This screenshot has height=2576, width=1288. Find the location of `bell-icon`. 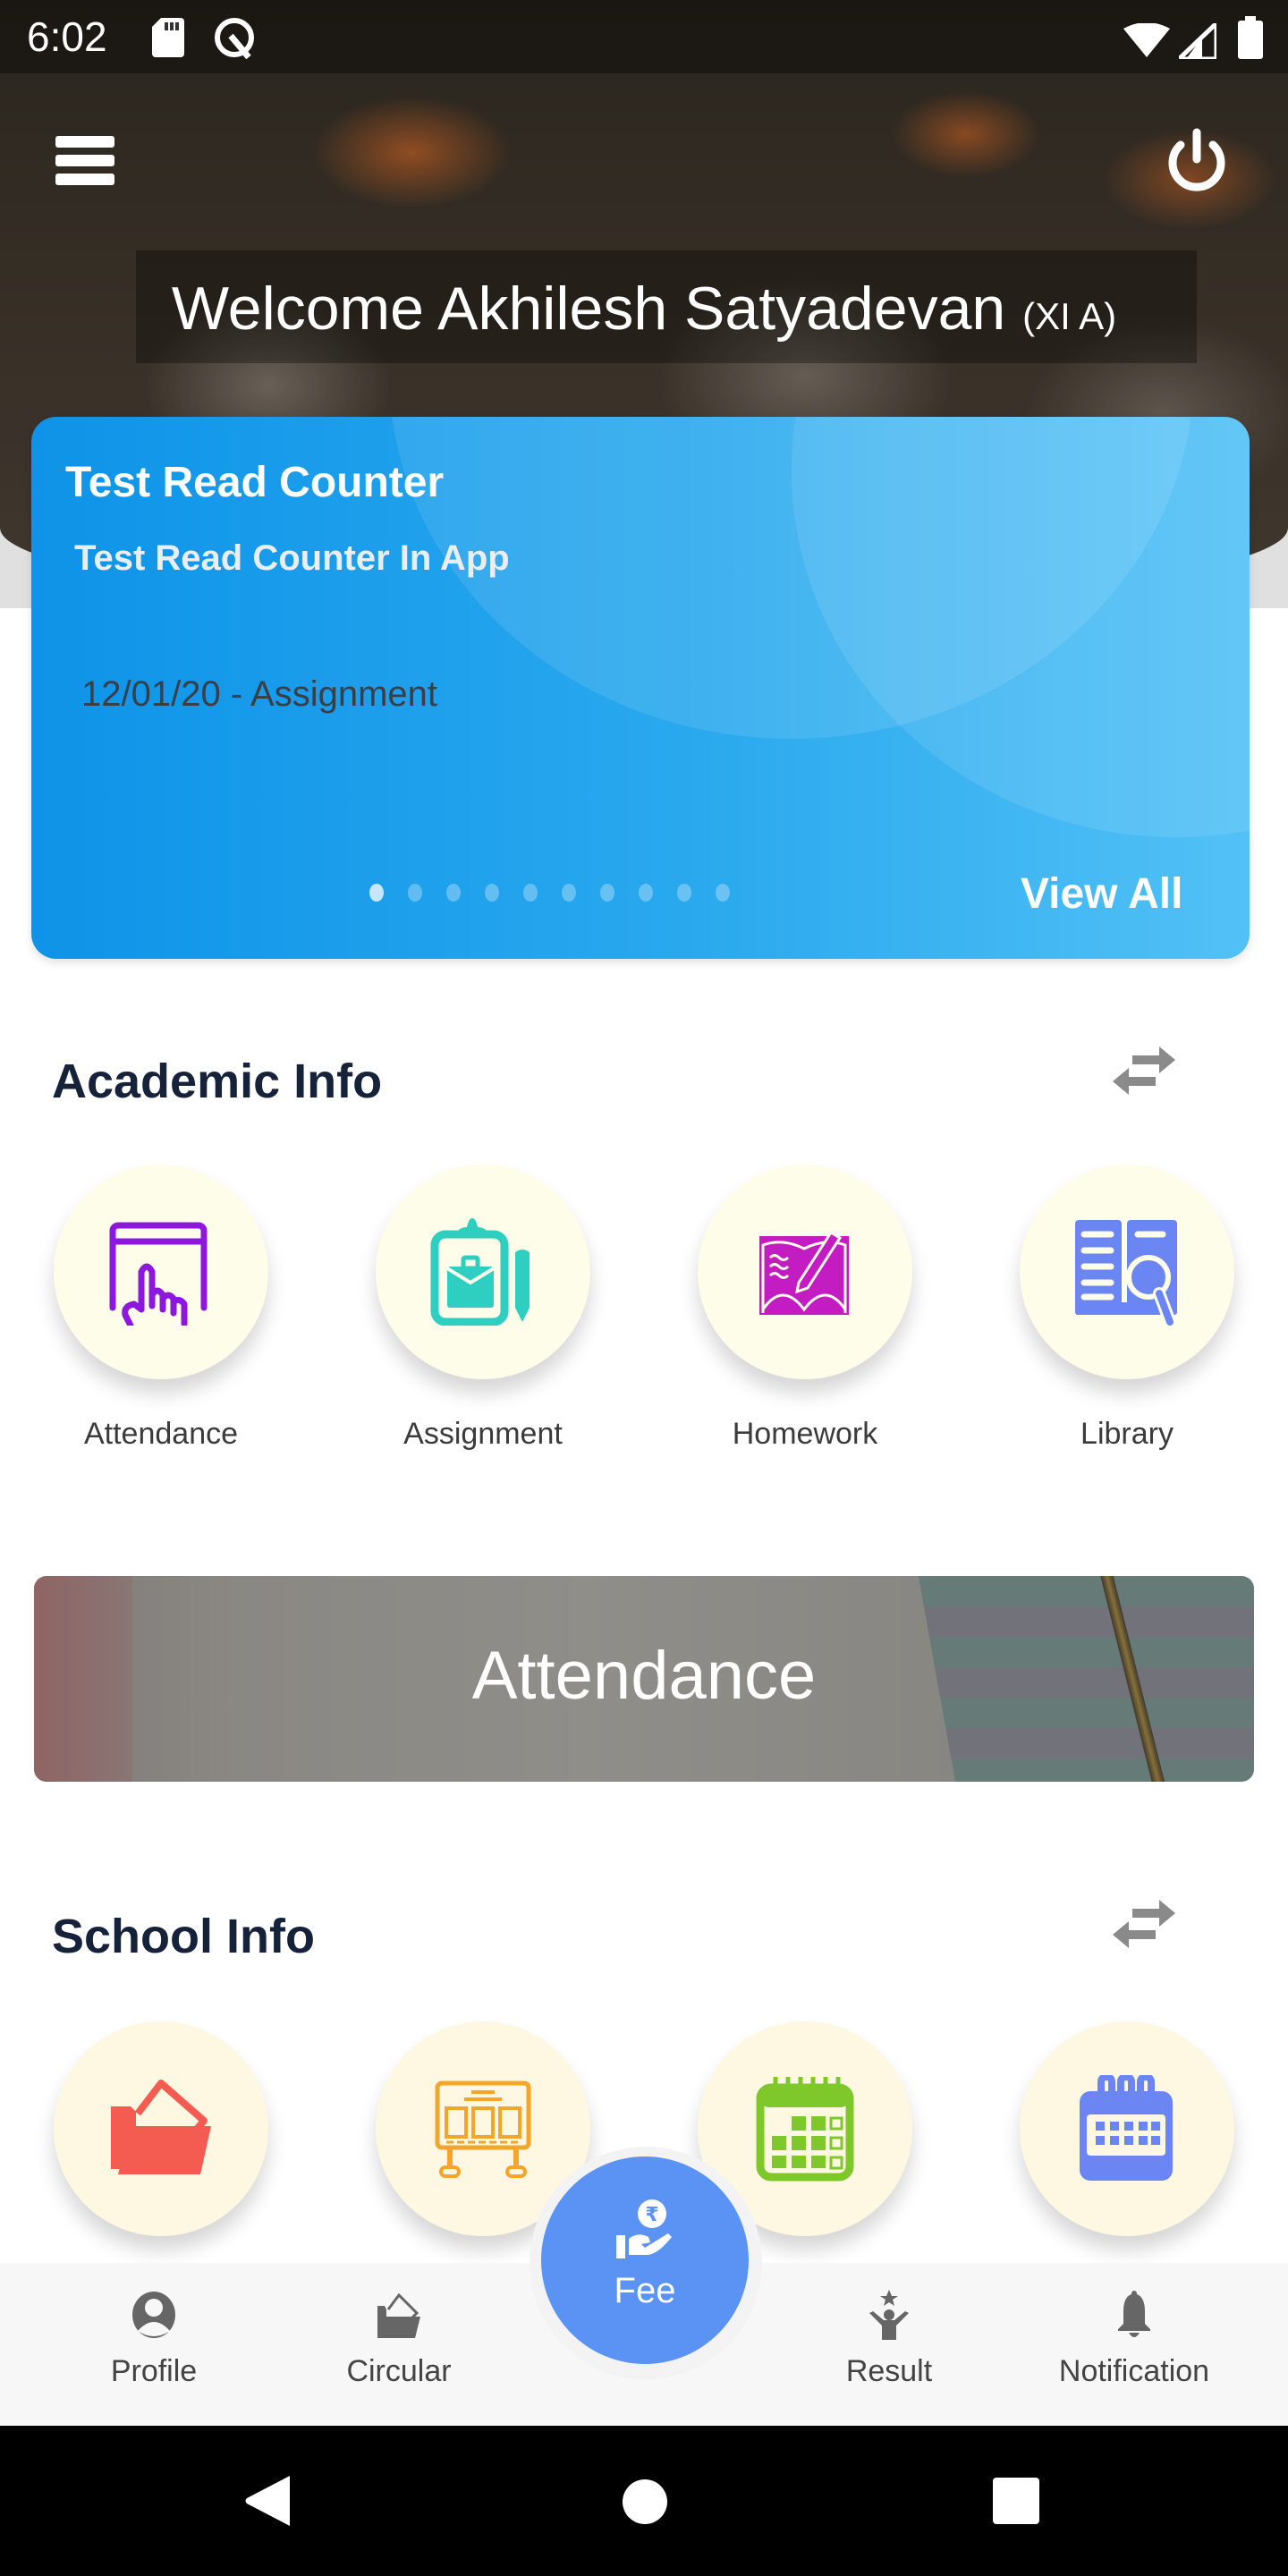

bell-icon is located at coordinates (1134, 2314).